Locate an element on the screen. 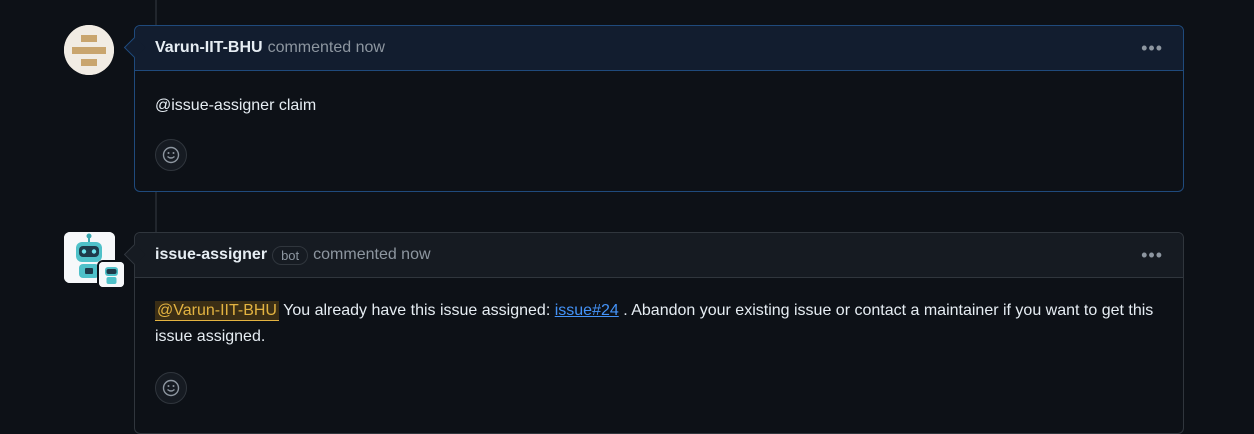  comment-body: @issue-assigner claim is located at coordinates (236, 105).